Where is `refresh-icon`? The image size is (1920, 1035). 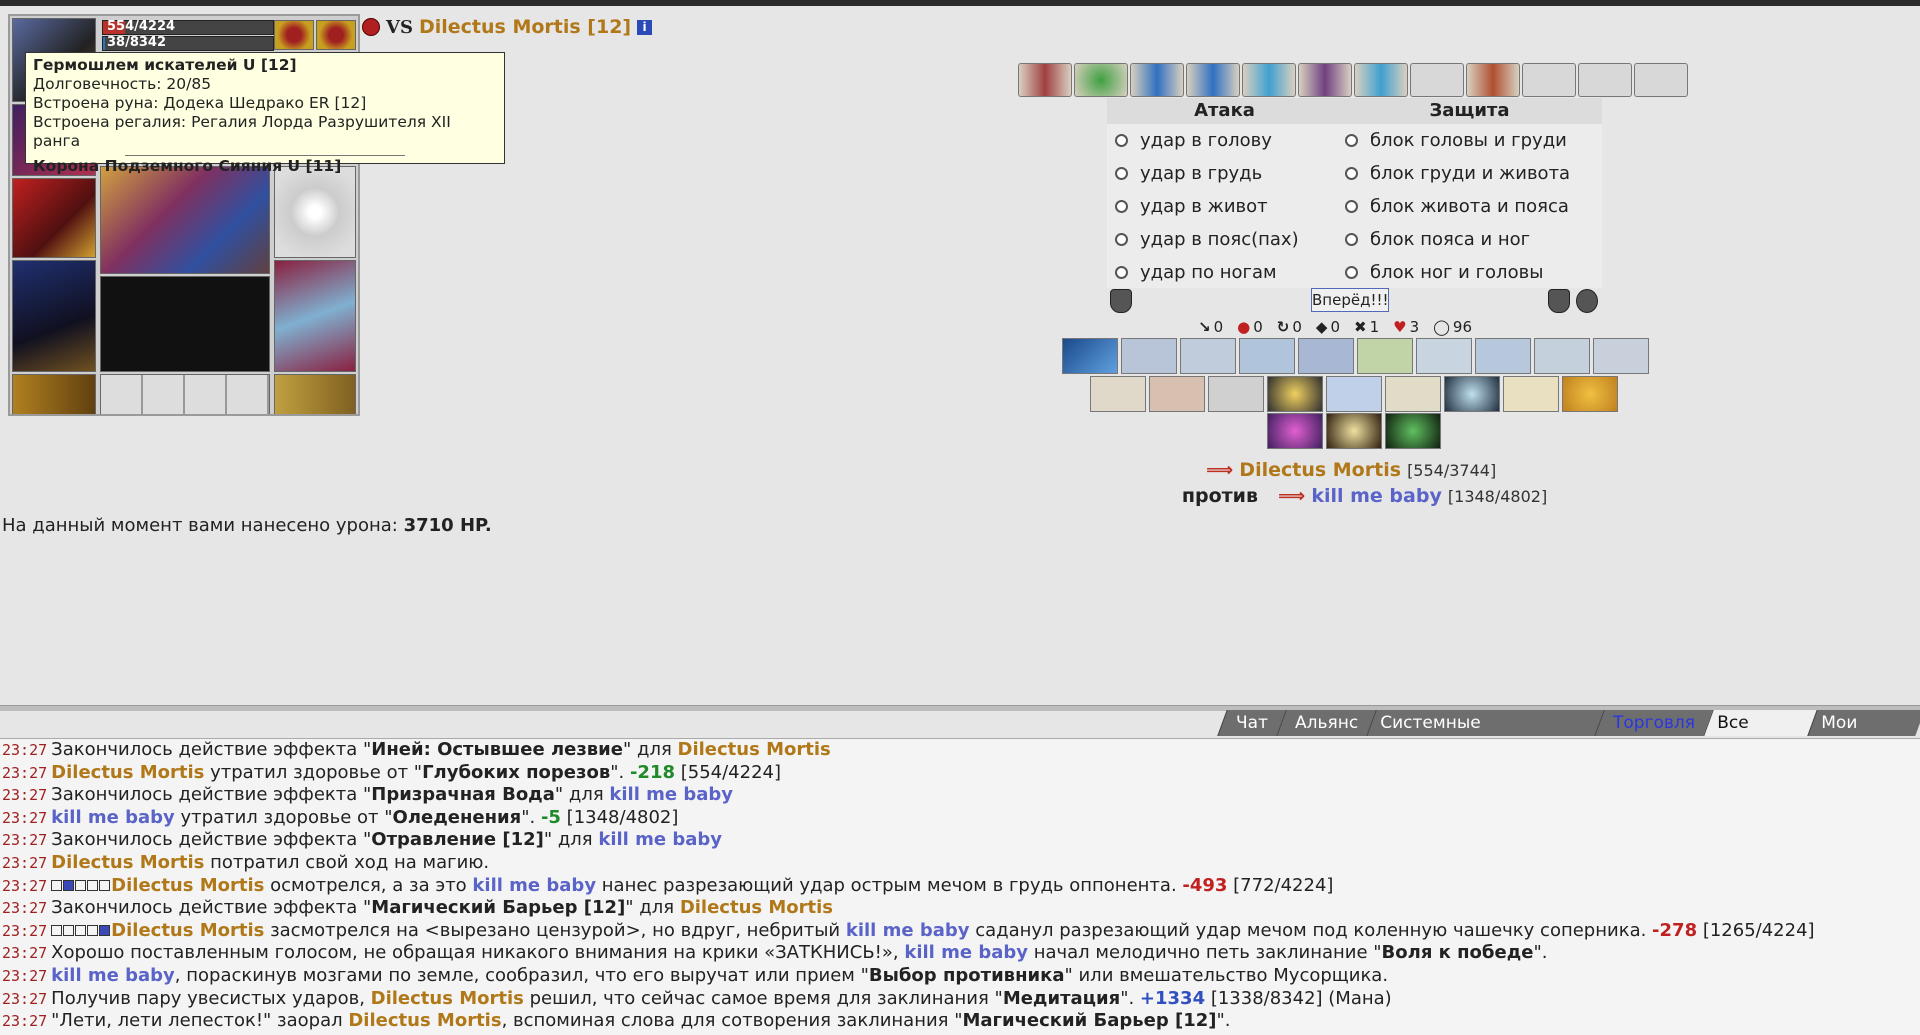 refresh-icon is located at coordinates (1587, 301).